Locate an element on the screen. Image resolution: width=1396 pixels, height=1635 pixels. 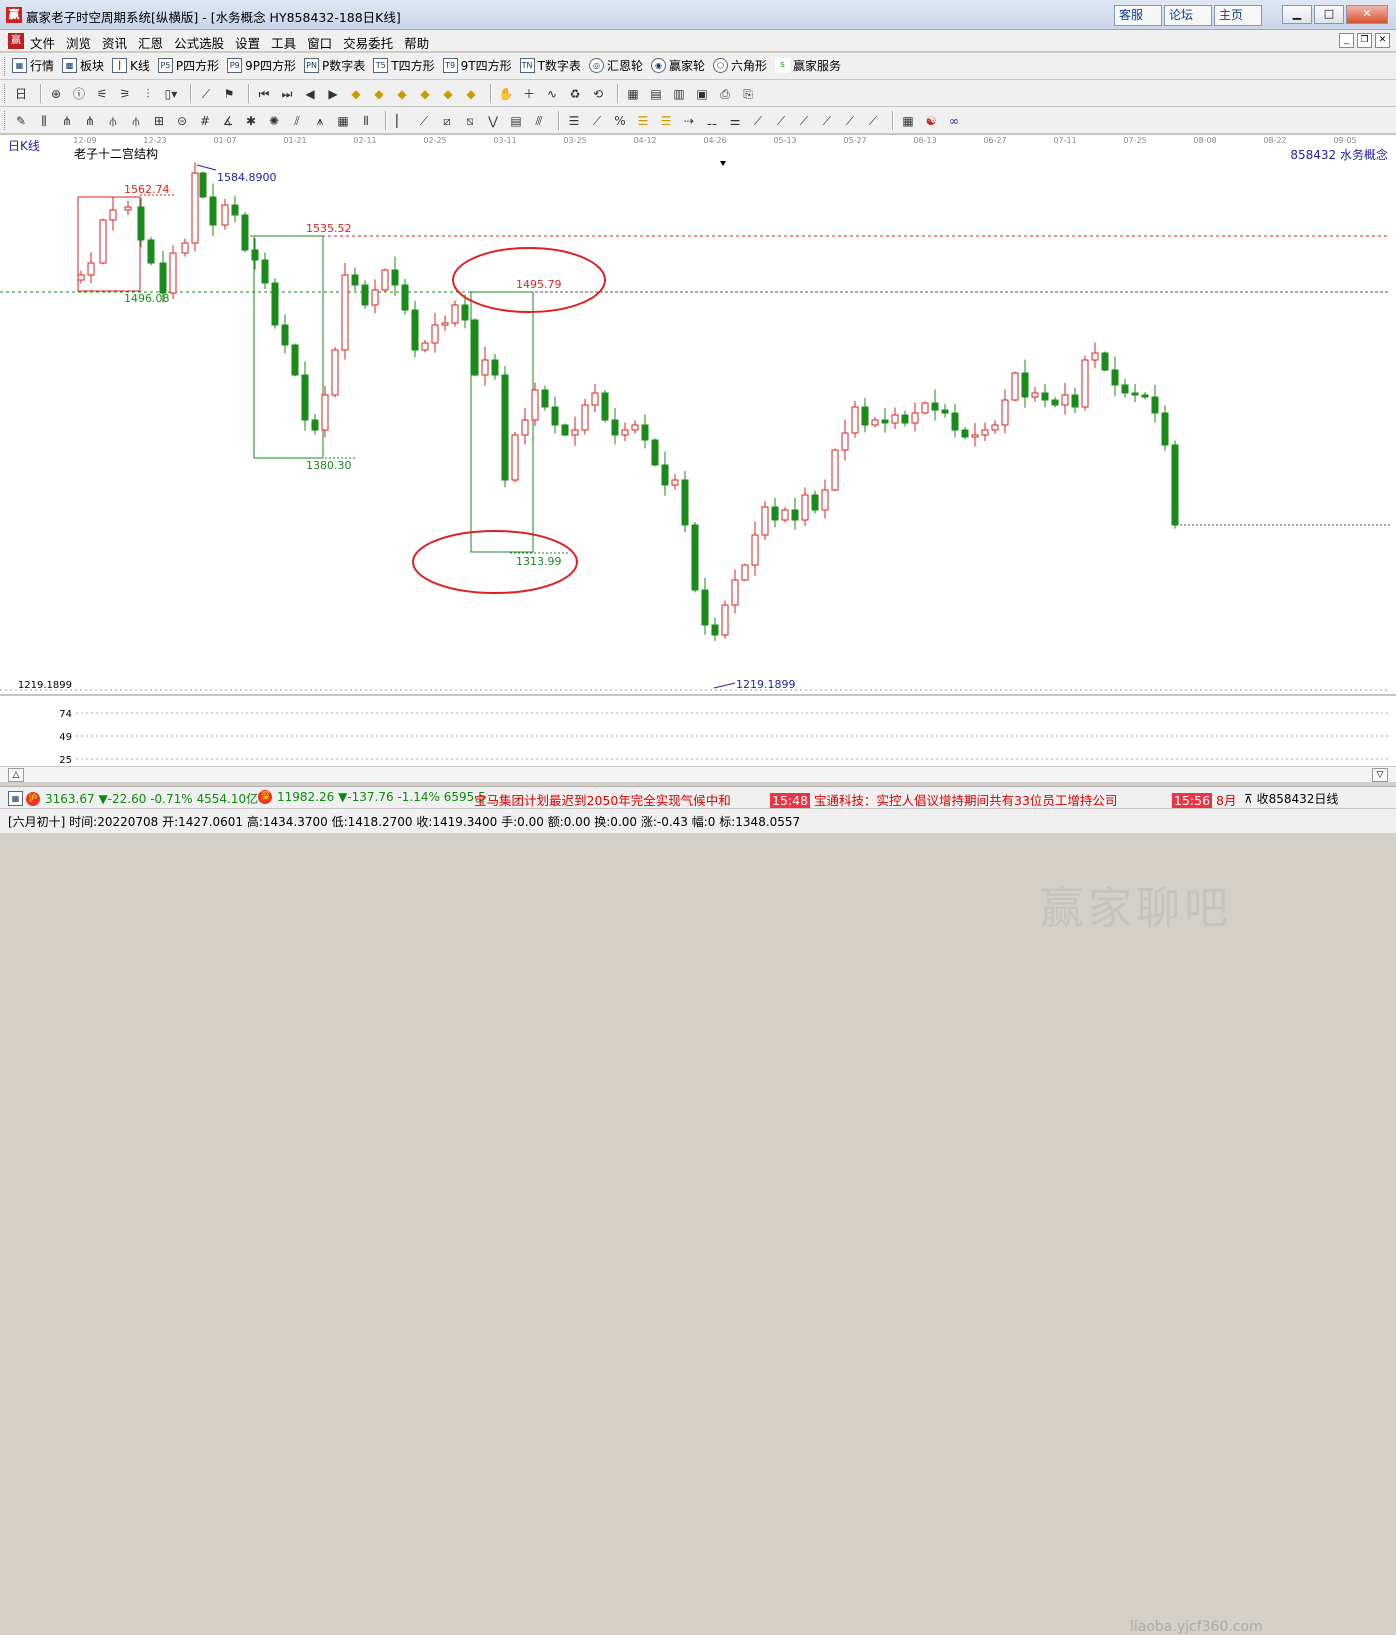
triangle-icon: ⩚ is located at coordinates (320, 121).